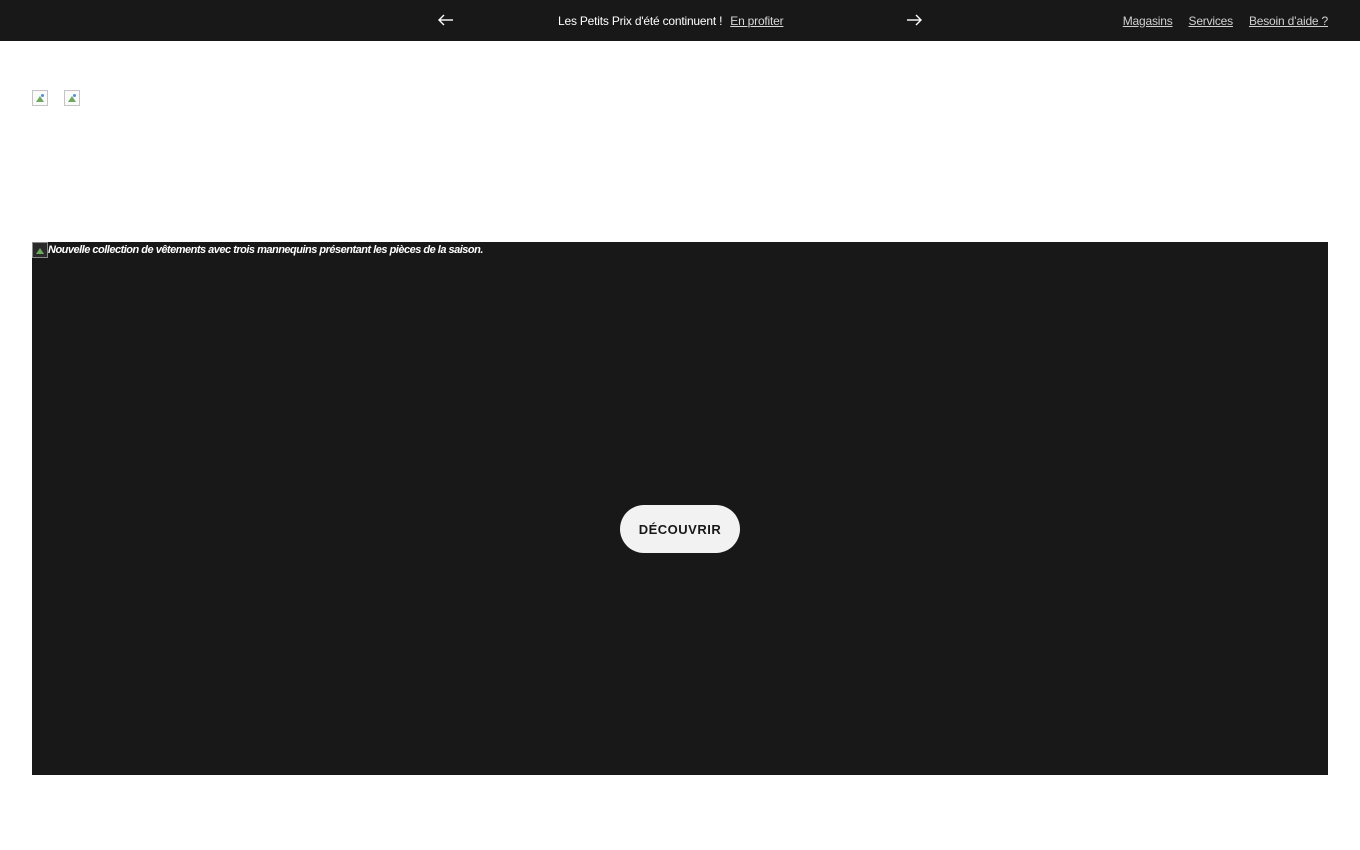 The image size is (1360, 850). What do you see at coordinates (680, 529) in the screenshot?
I see `discover-button: DÉCOUVRIR` at bounding box center [680, 529].